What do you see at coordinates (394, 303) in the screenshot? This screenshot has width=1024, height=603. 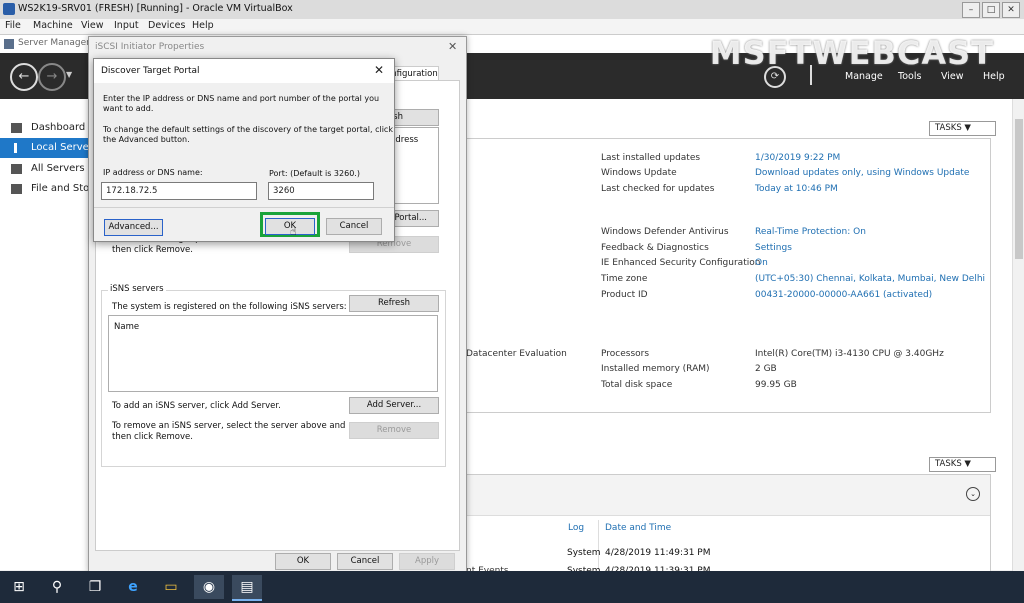 I see `refresh-isns-button: Refresh` at bounding box center [394, 303].